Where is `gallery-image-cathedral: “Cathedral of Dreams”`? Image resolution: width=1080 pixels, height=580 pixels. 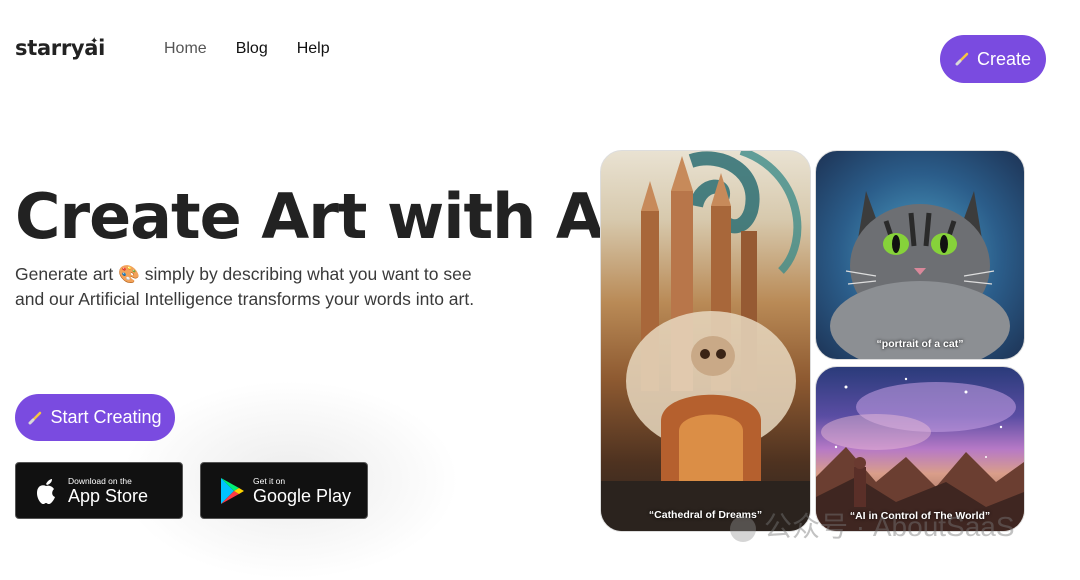 gallery-image-cathedral: “Cathedral of Dreams” is located at coordinates (705, 341).